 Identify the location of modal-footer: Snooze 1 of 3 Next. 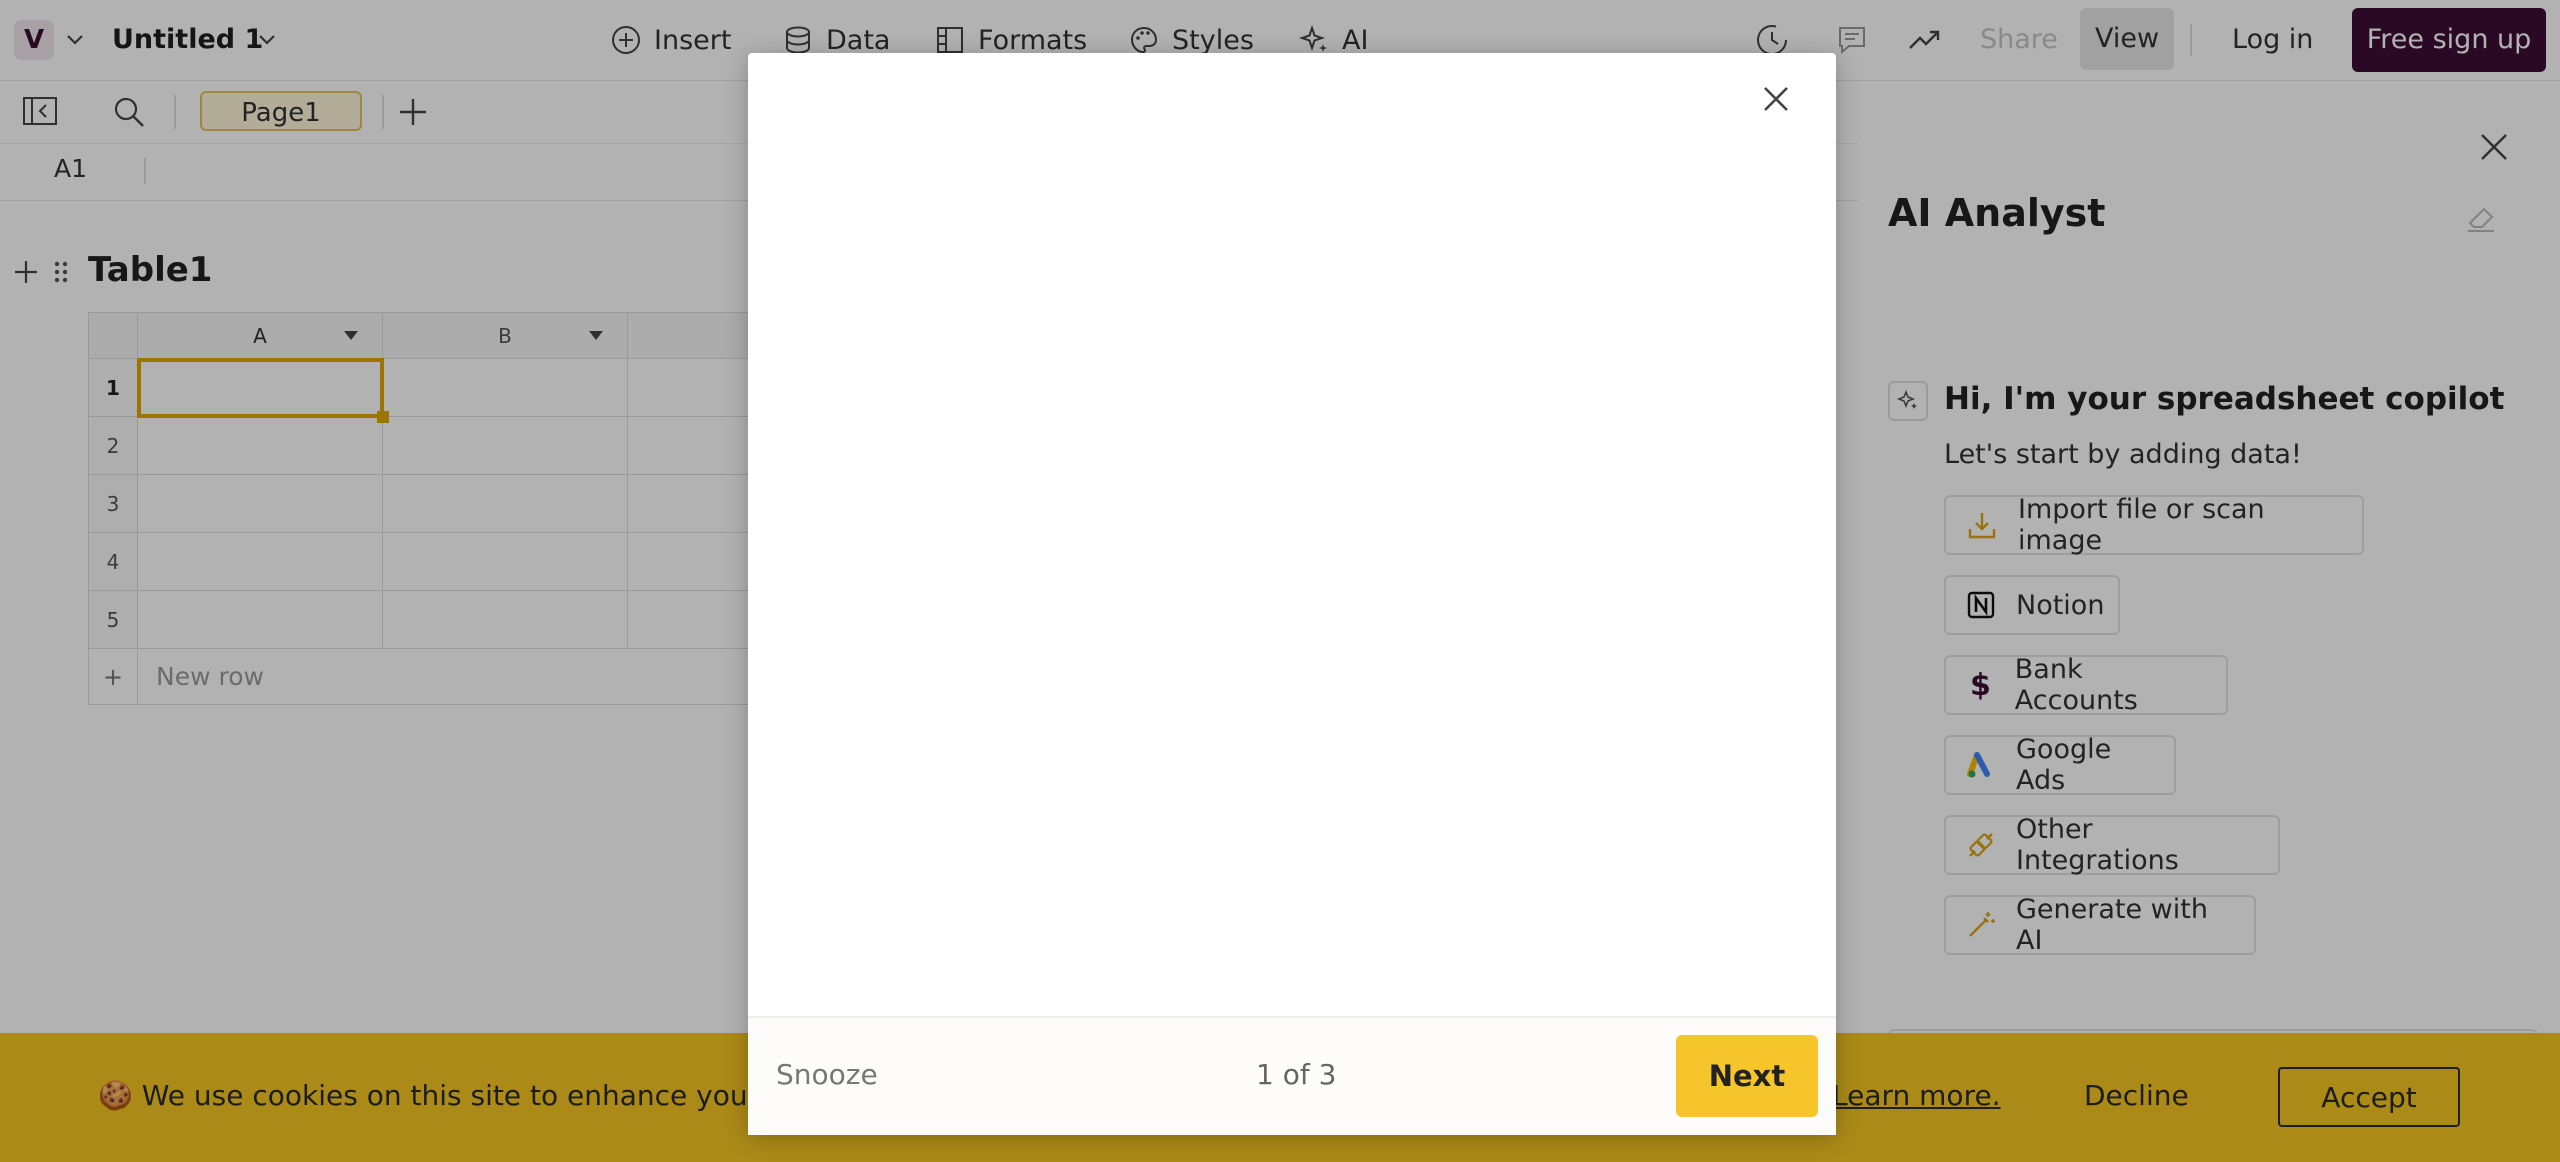
(1292, 1075).